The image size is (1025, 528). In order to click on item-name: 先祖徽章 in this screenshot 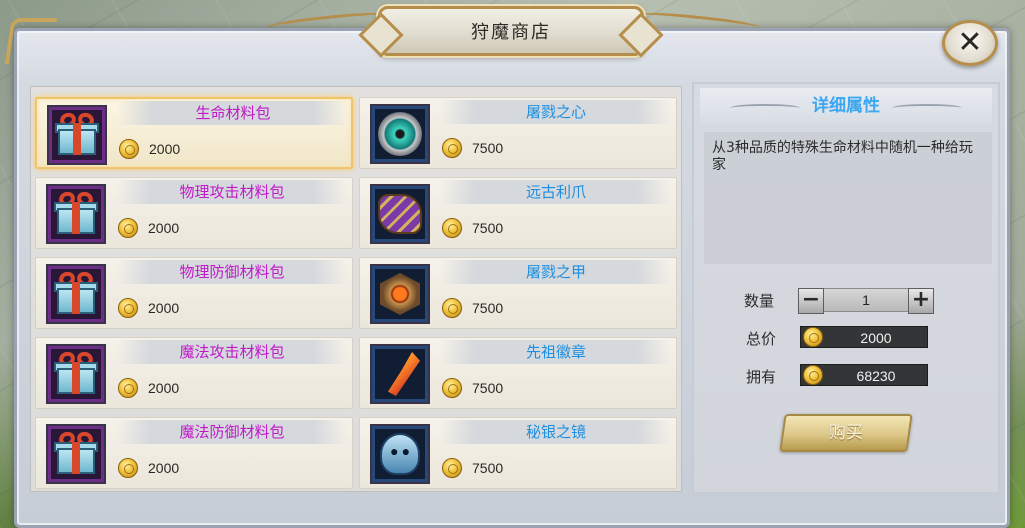, I will do `click(556, 352)`.